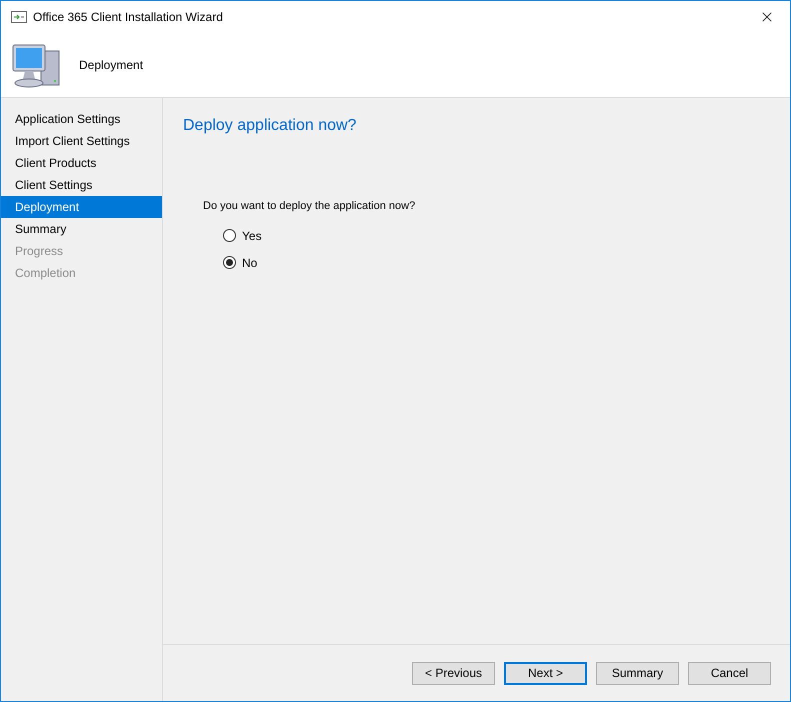 Image resolution: width=791 pixels, height=702 pixels. I want to click on step-item: Summary, so click(41, 229).